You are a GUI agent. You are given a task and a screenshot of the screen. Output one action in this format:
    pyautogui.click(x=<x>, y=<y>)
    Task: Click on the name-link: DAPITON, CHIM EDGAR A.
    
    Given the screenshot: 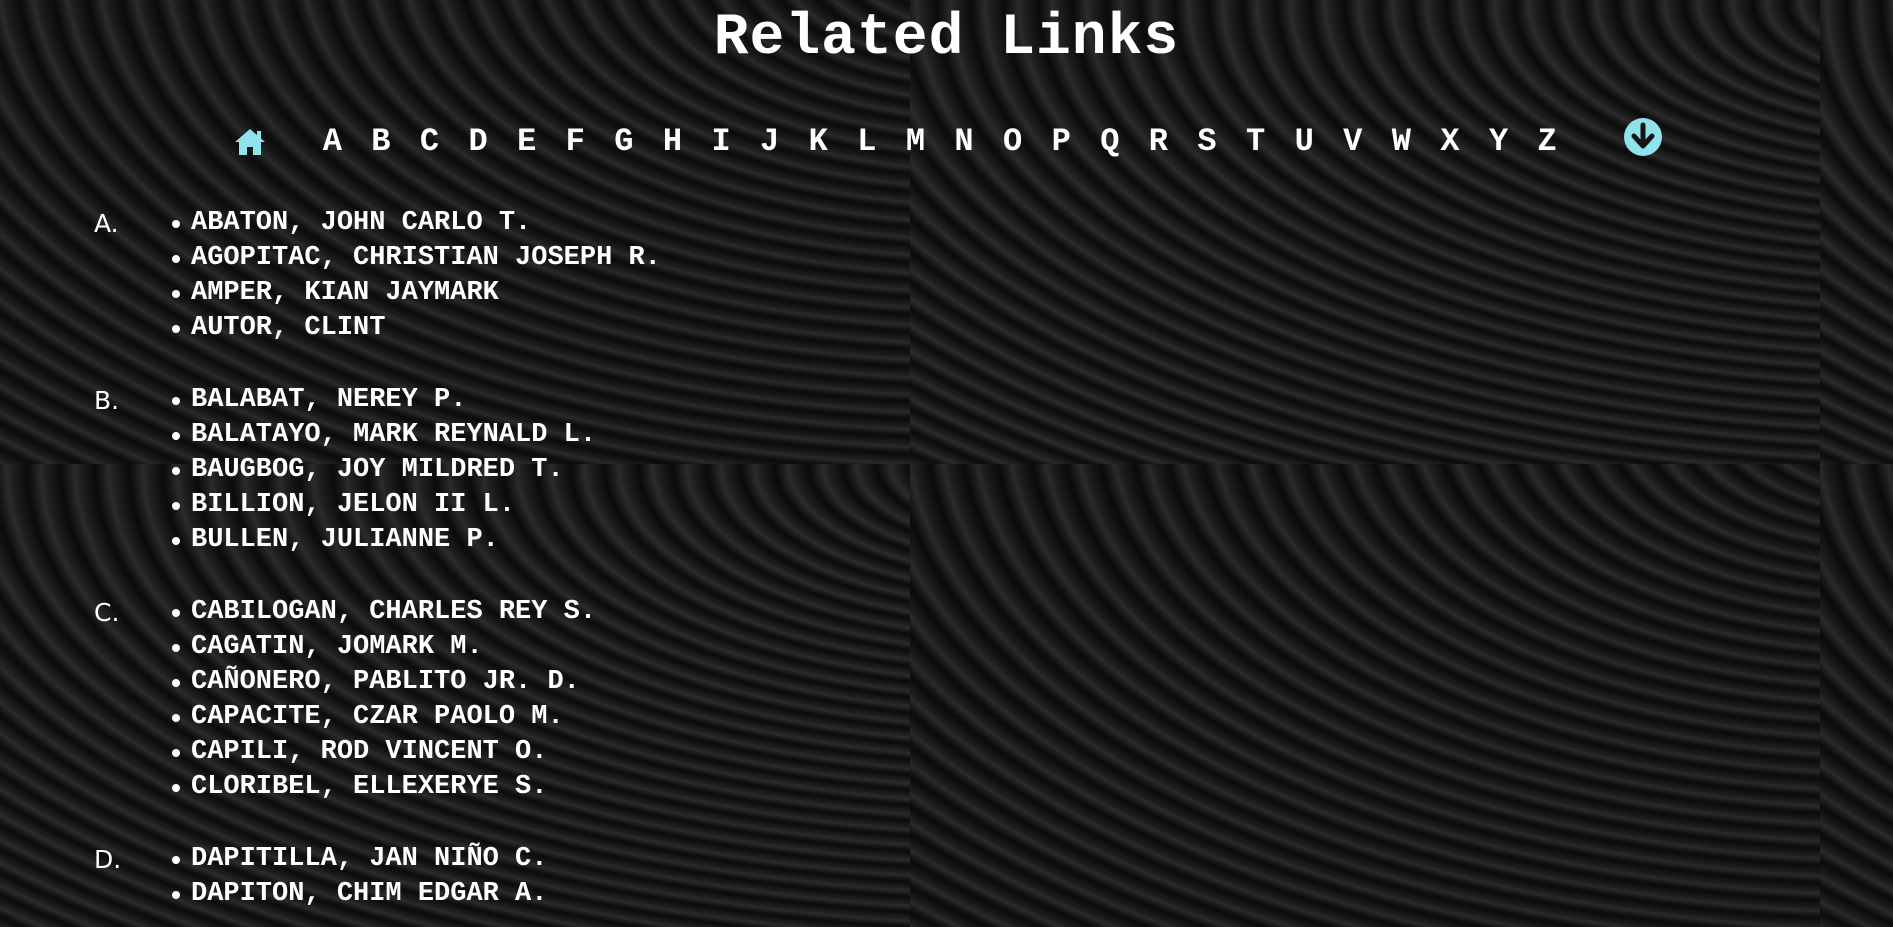 What is the action you would take?
    pyautogui.click(x=358, y=894)
    